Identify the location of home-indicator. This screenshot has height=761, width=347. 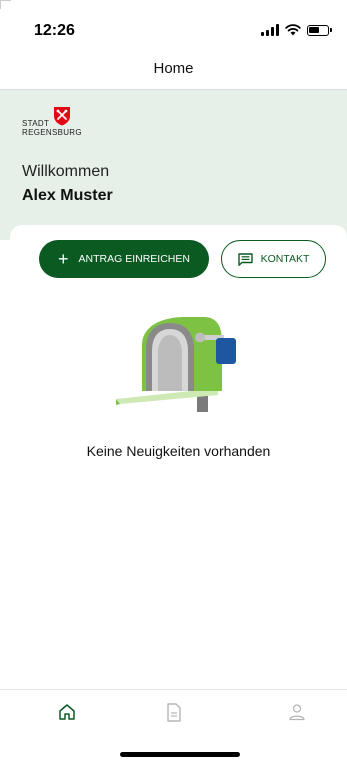
(180, 754).